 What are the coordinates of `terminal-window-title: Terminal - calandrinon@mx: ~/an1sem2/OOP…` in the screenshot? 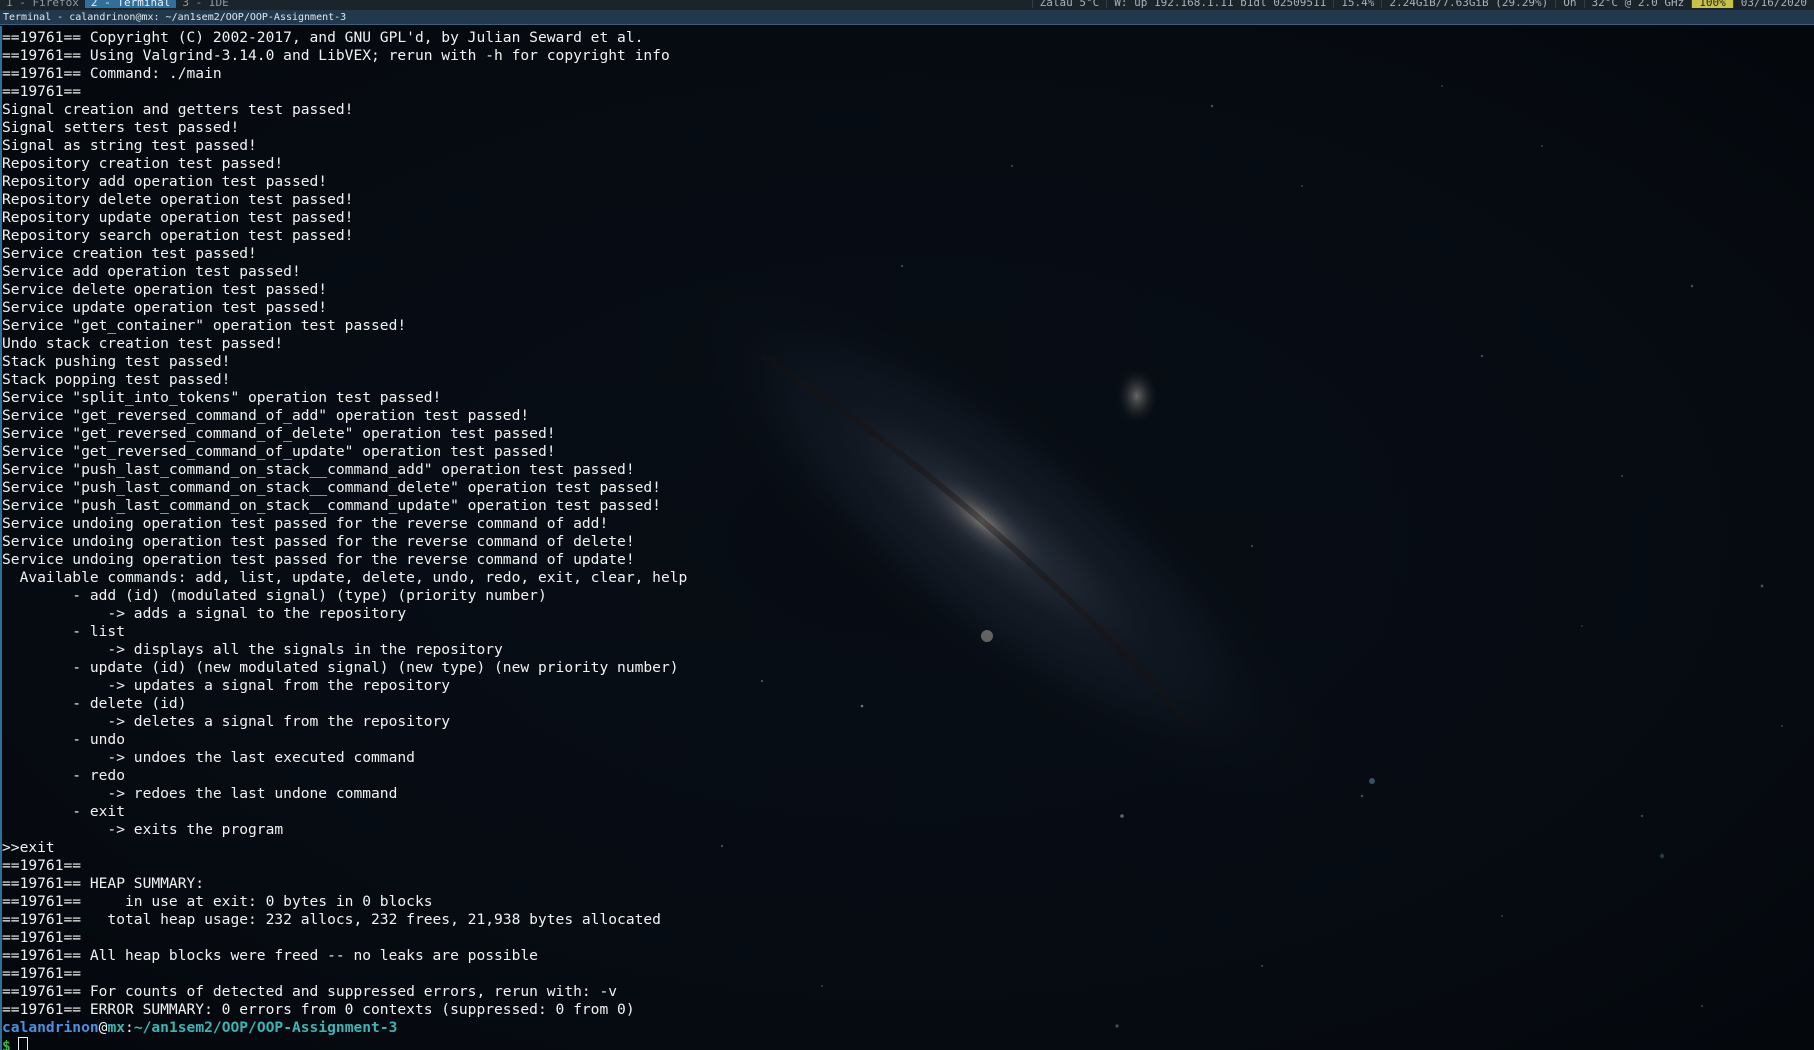 It's located at (907, 17).